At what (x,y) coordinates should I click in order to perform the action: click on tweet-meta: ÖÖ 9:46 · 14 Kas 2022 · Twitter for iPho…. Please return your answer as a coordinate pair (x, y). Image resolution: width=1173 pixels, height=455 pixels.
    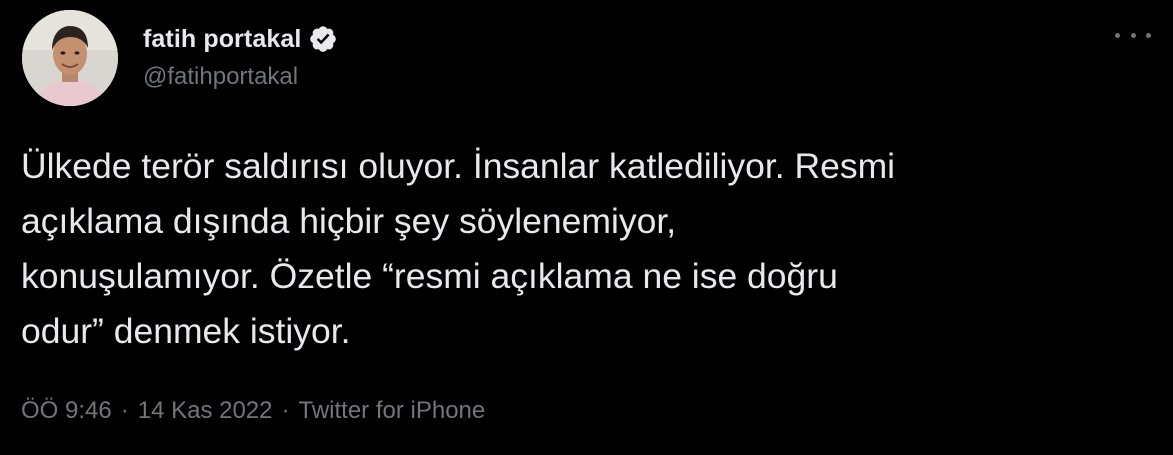
    Looking at the image, I should click on (253, 411).